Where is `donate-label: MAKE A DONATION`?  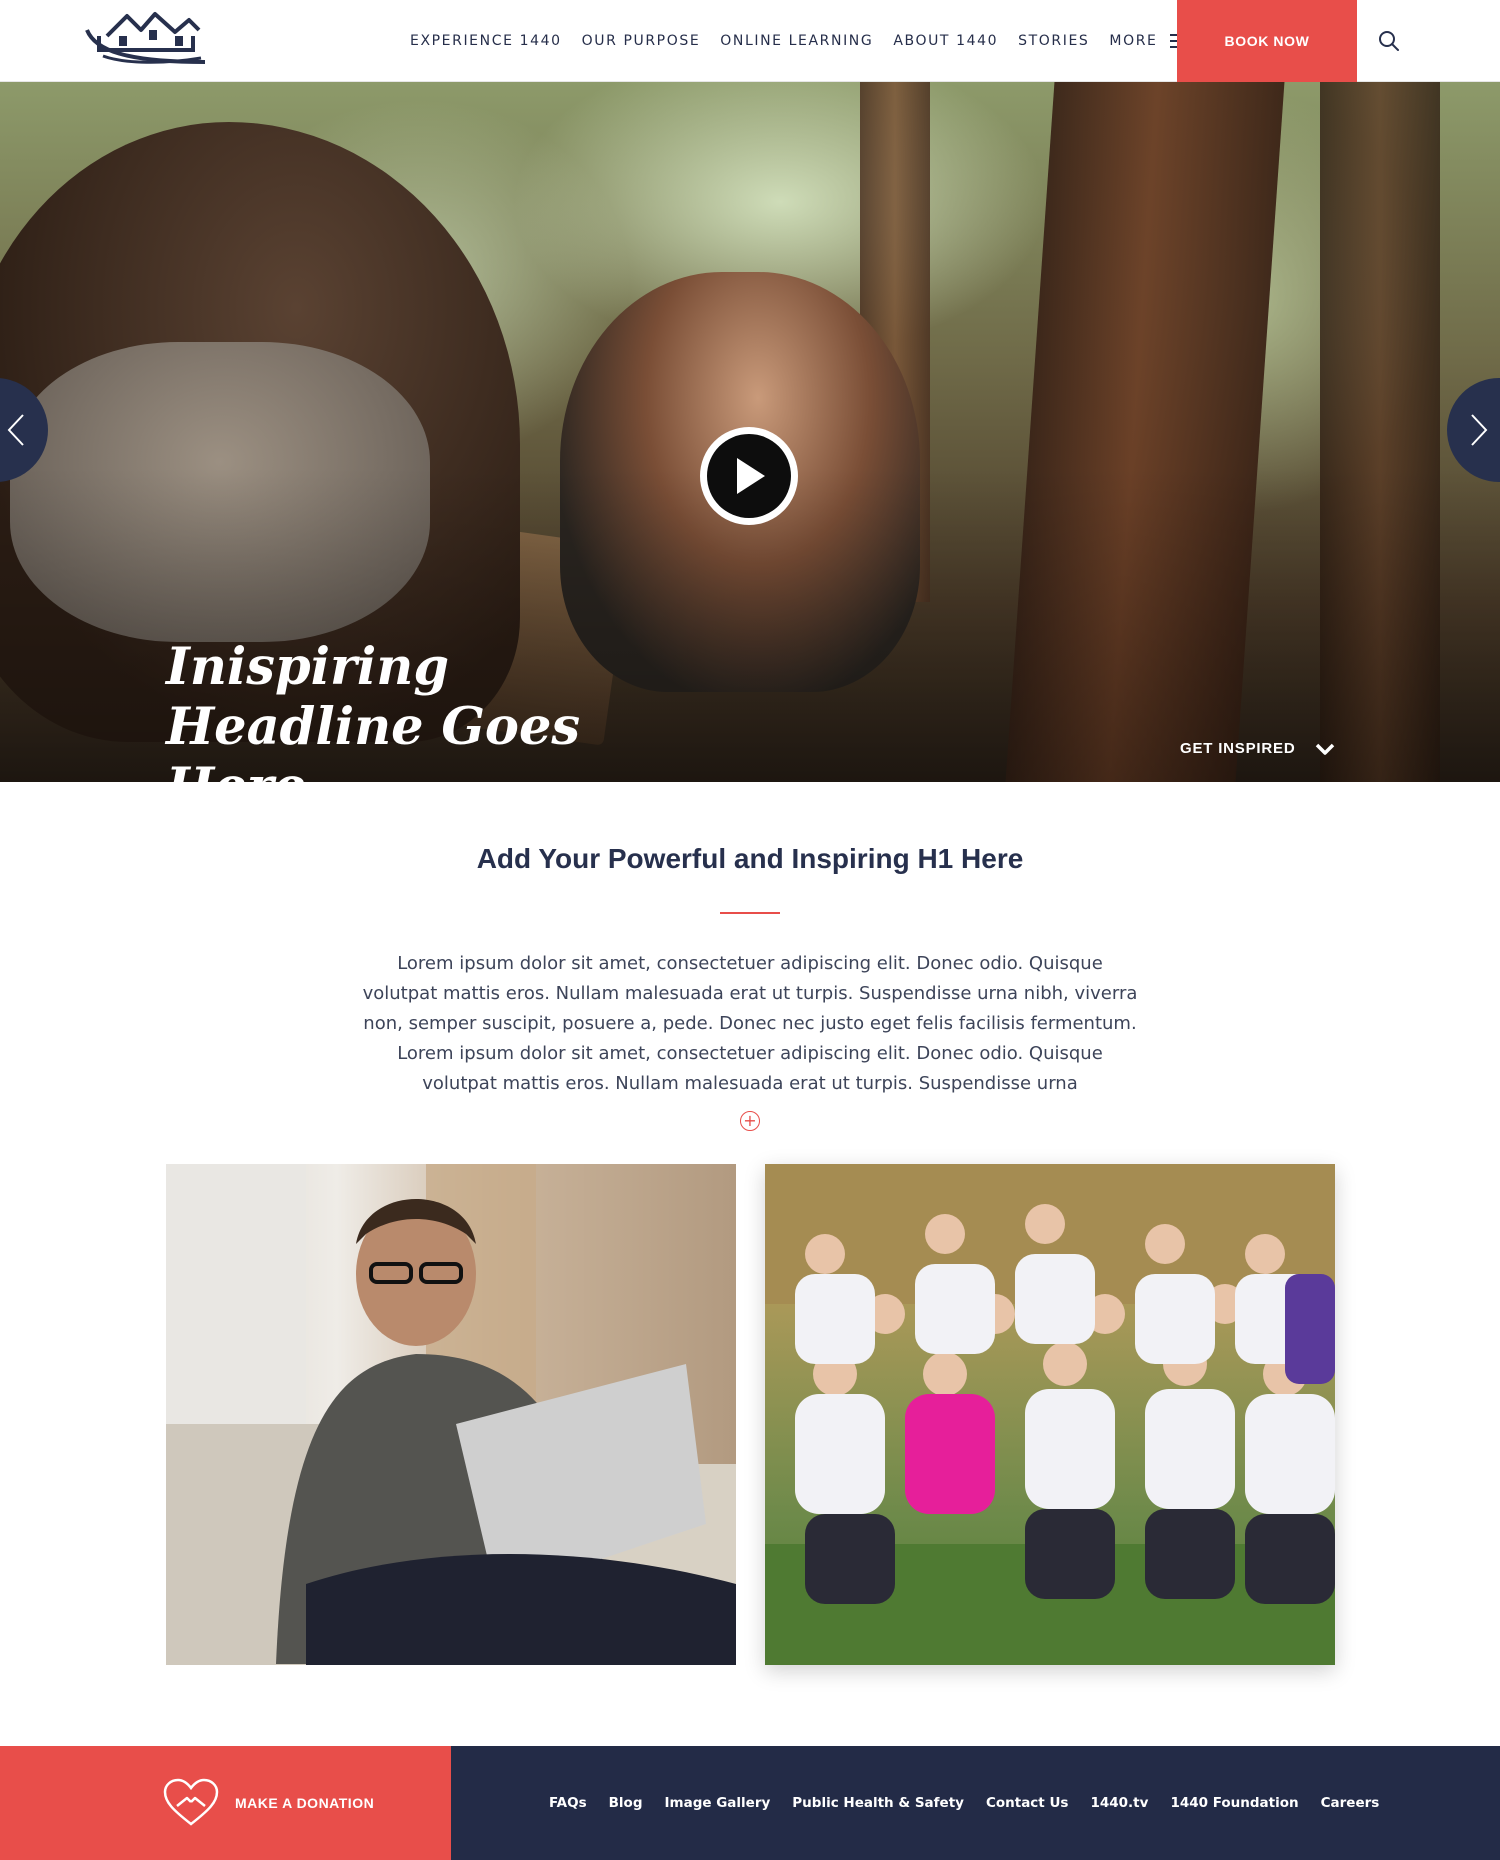
donate-label: MAKE A DONATION is located at coordinates (305, 1803).